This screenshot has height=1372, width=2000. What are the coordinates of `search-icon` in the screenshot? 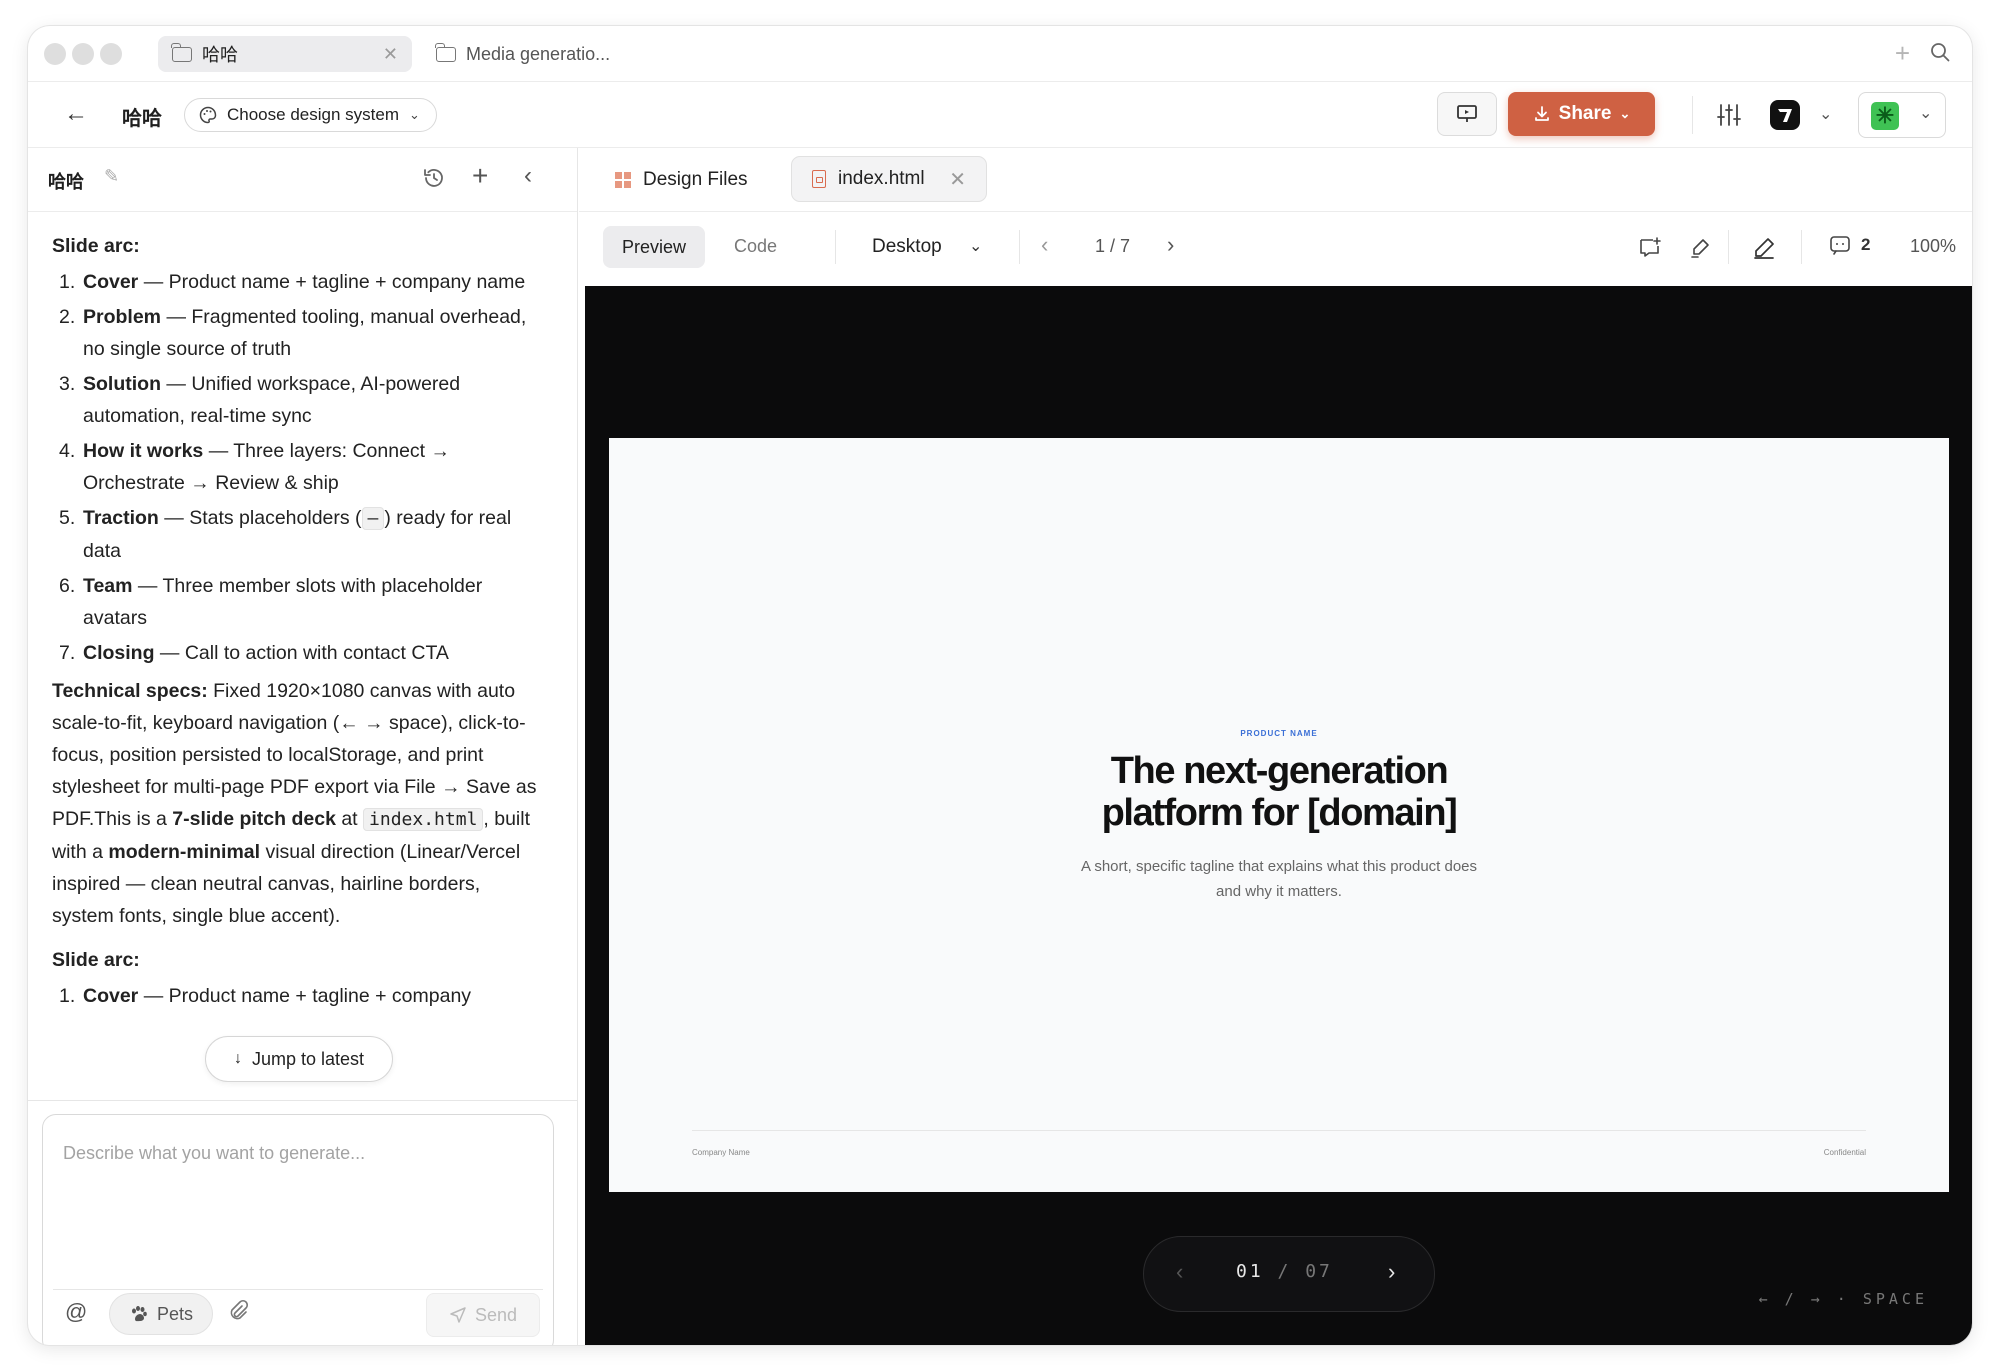 It's located at (1940, 52).